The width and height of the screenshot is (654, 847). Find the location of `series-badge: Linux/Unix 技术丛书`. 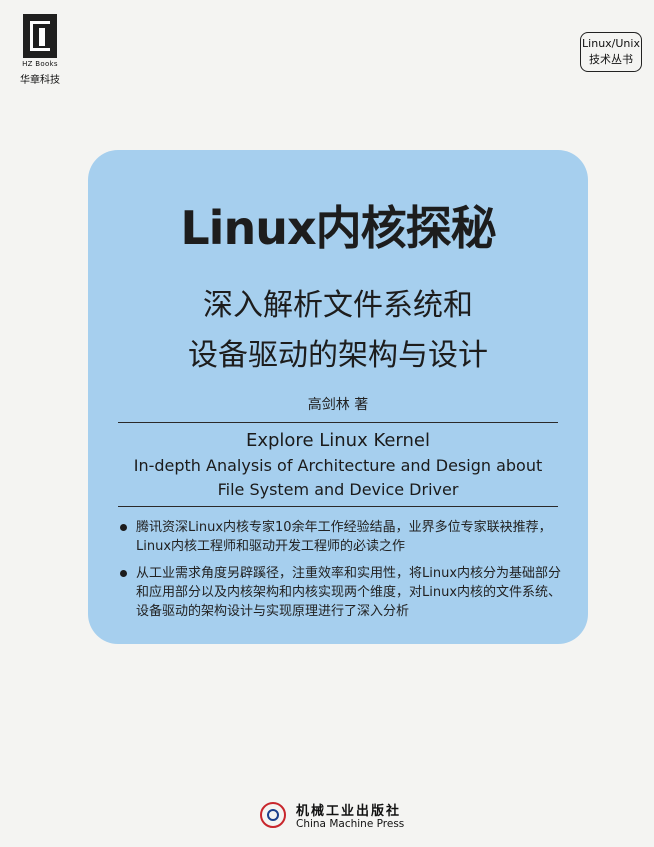

series-badge: Linux/Unix 技术丛书 is located at coordinates (611, 52).